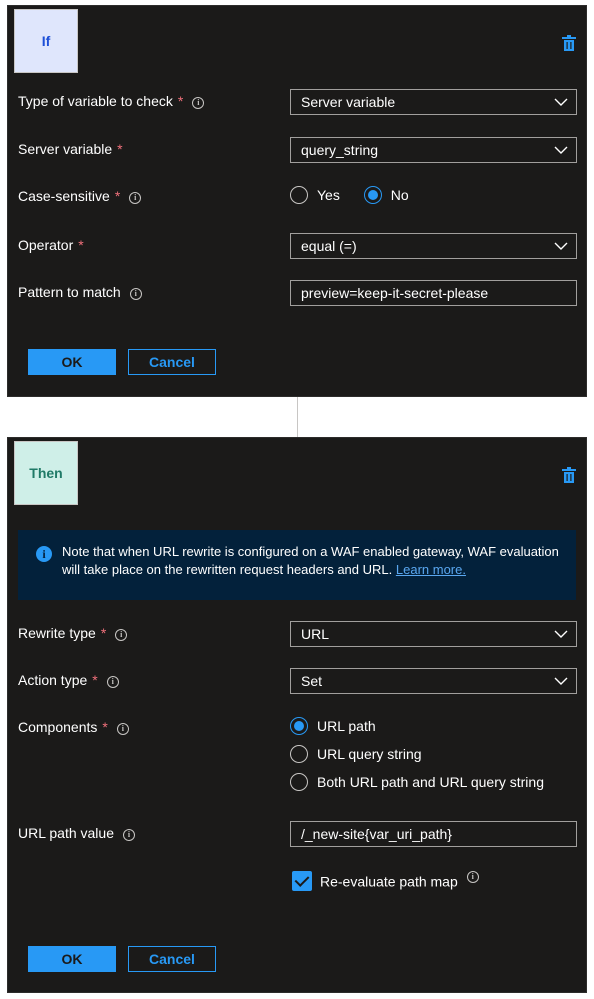  I want to click on components-url-query-radio: URL query string, so click(417, 754).